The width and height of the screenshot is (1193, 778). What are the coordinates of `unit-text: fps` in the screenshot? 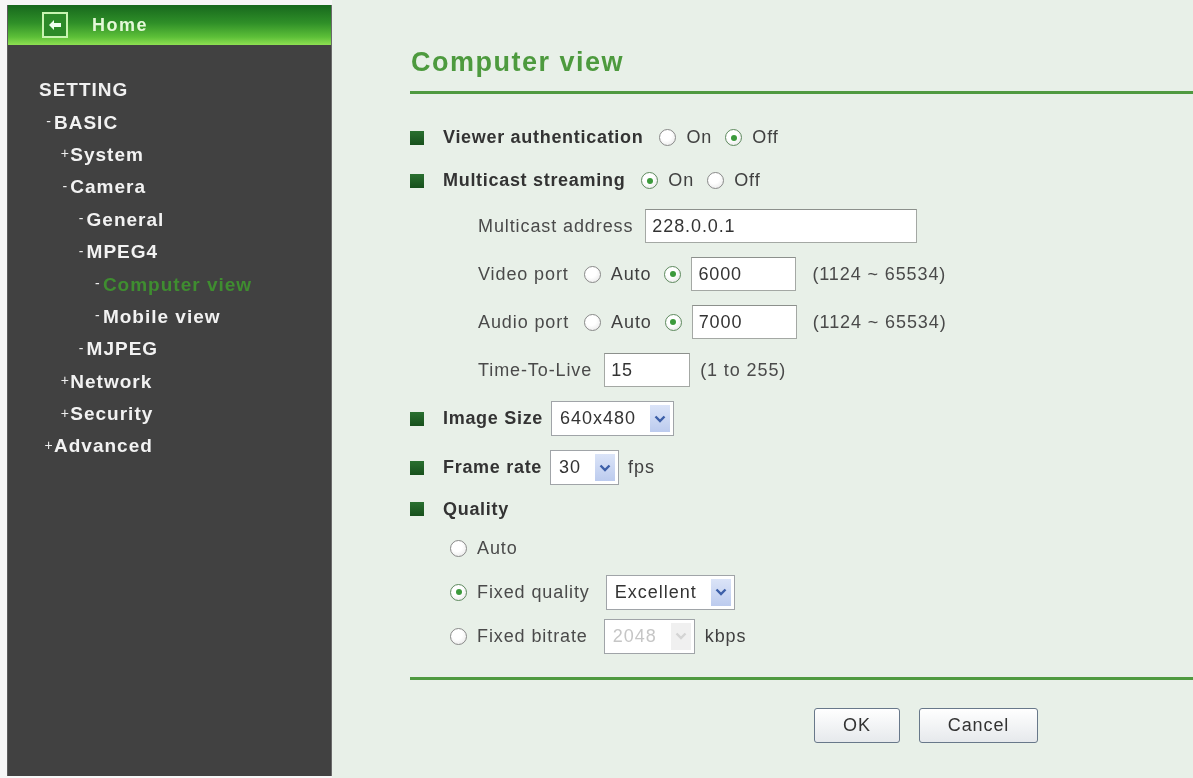 It's located at (641, 467).